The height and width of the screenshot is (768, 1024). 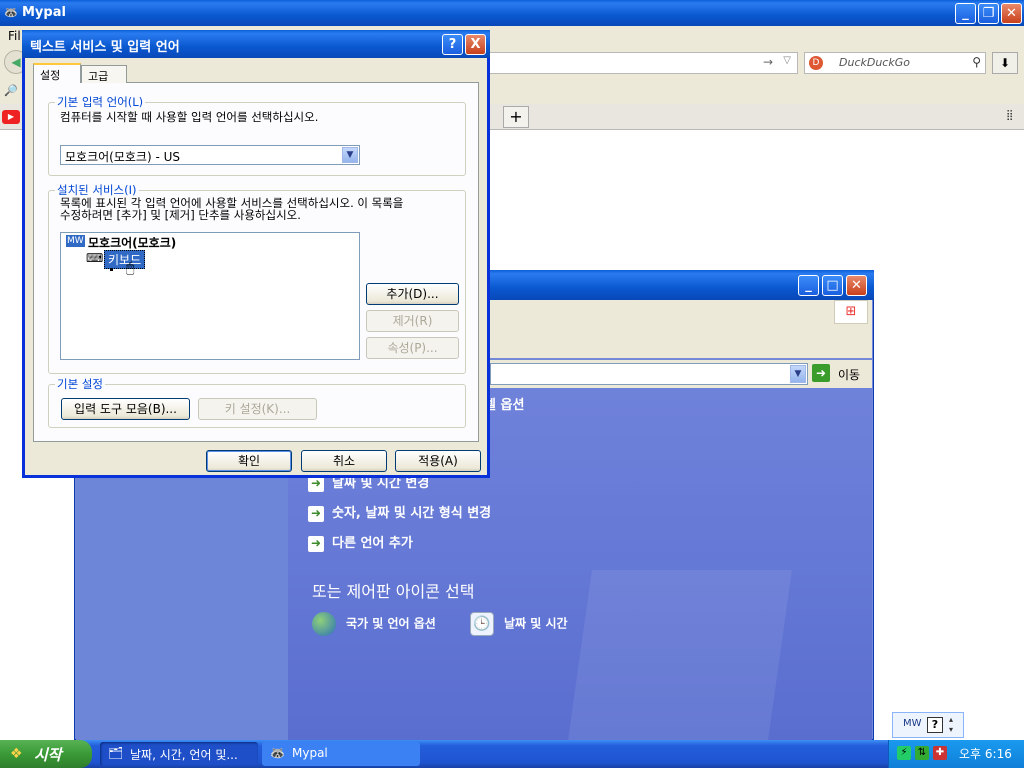 I want to click on help-button: ?, so click(x=452, y=44).